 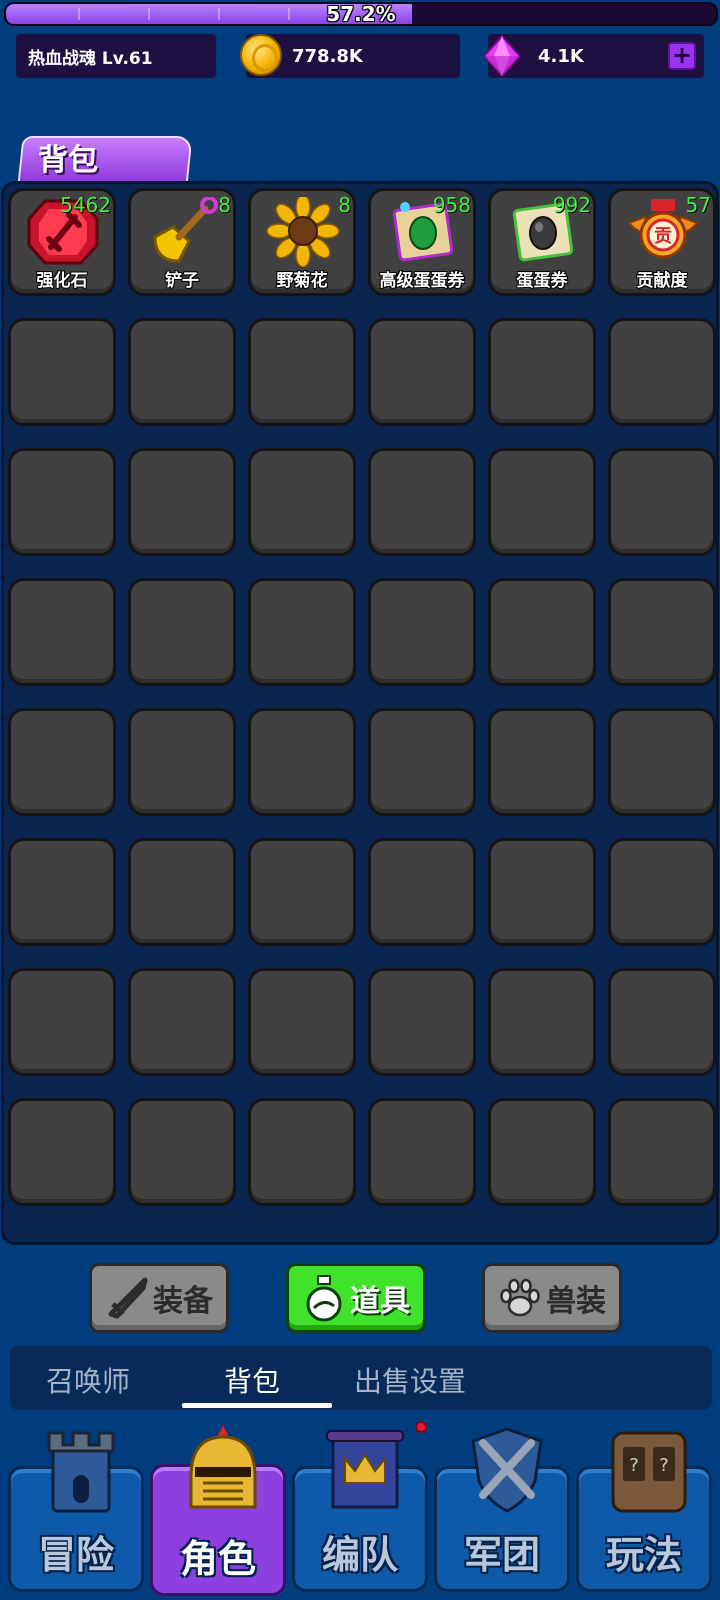 I want to click on item-count: 57, so click(x=698, y=205).